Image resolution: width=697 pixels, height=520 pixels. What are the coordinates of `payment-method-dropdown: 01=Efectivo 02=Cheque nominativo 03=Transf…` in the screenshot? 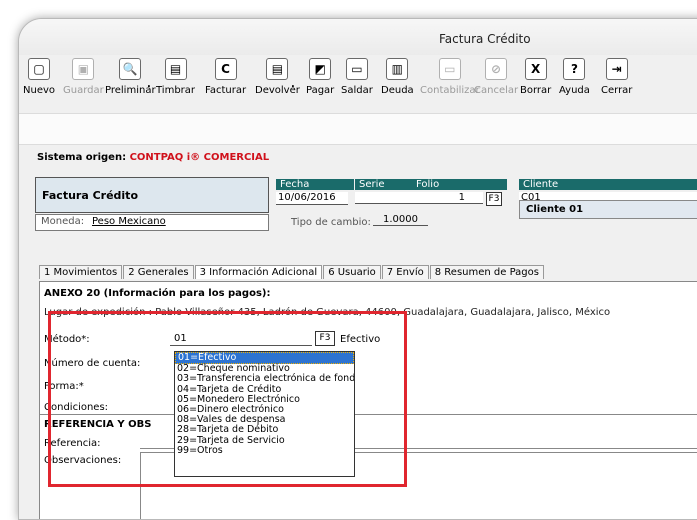 It's located at (264, 414).